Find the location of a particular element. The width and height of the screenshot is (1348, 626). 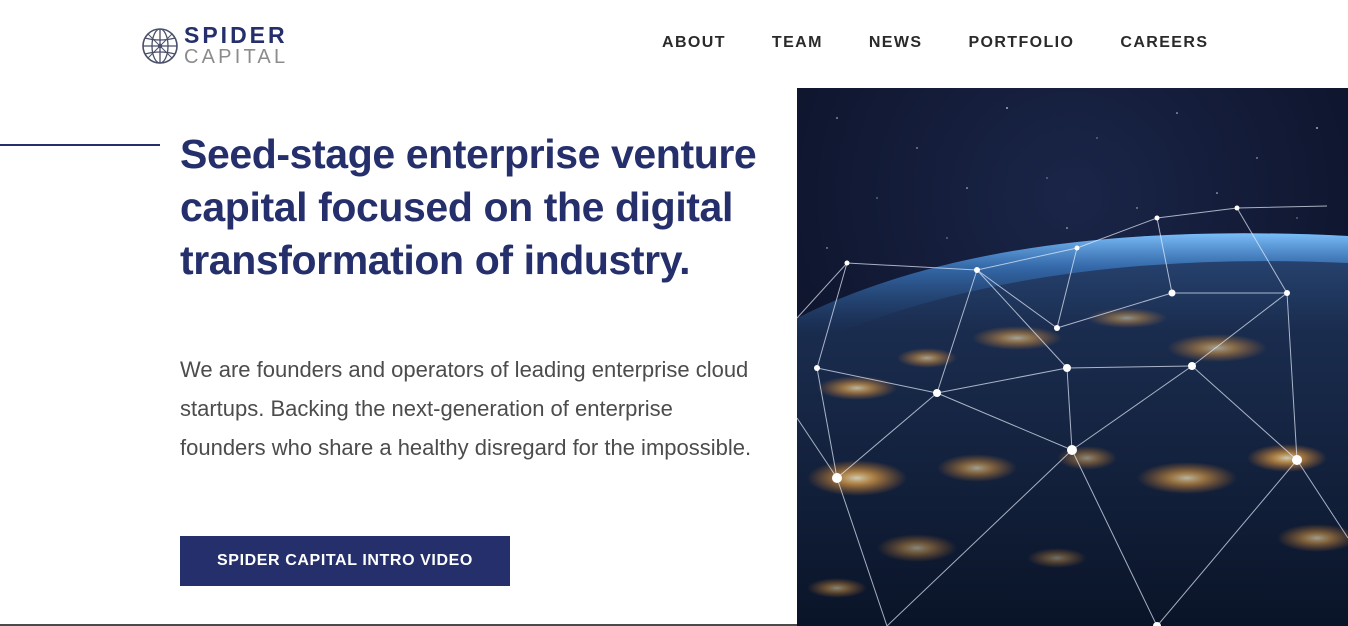

nav-portfolio: PORTFOLIO is located at coordinates (1021, 43).